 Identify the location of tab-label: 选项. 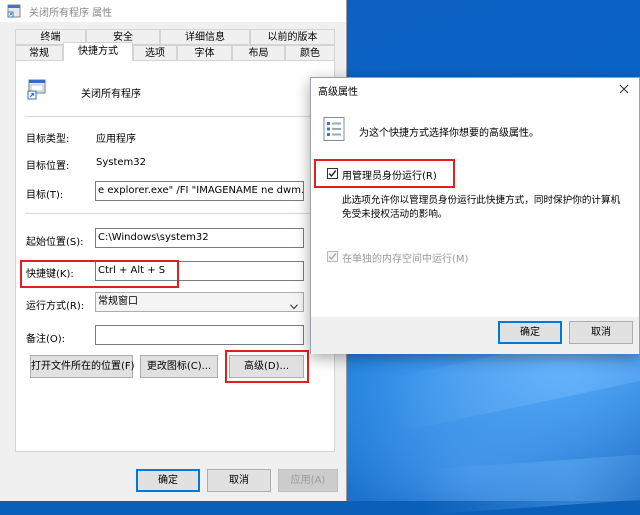
(155, 53).